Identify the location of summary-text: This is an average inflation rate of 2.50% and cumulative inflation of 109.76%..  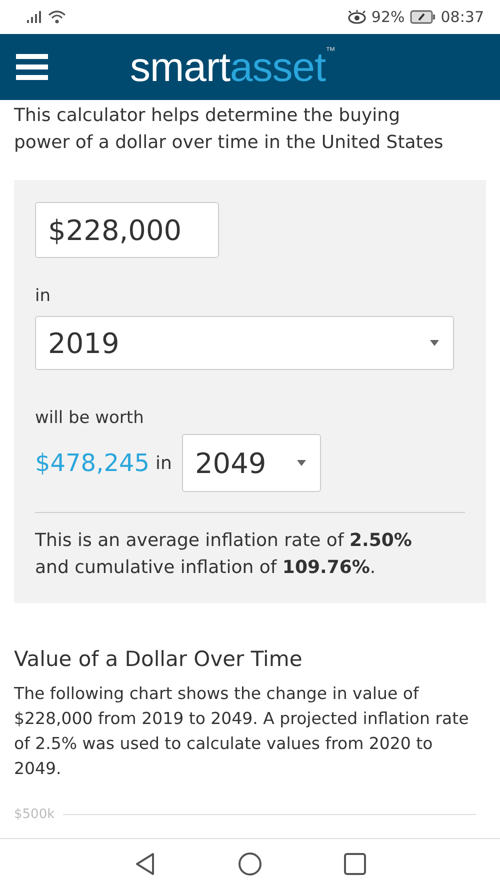
(224, 554).